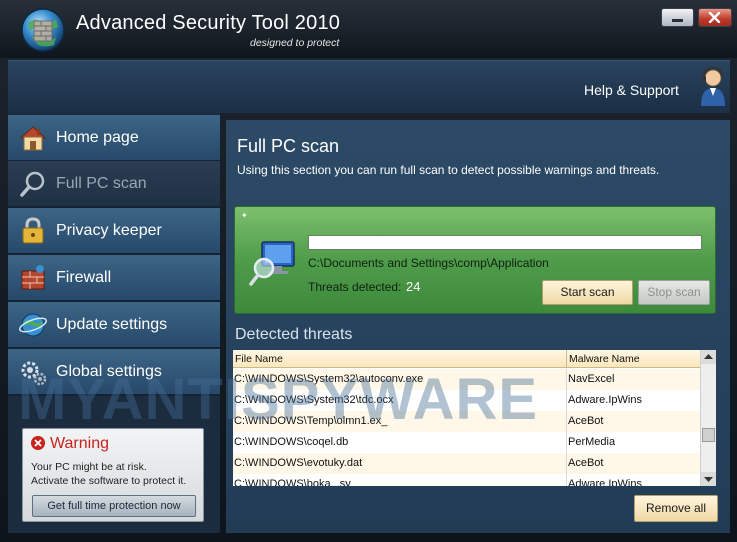 This screenshot has height=542, width=737. I want to click on file-name-cell: C:\WINDOWS\evotuky.dat, so click(298, 463).